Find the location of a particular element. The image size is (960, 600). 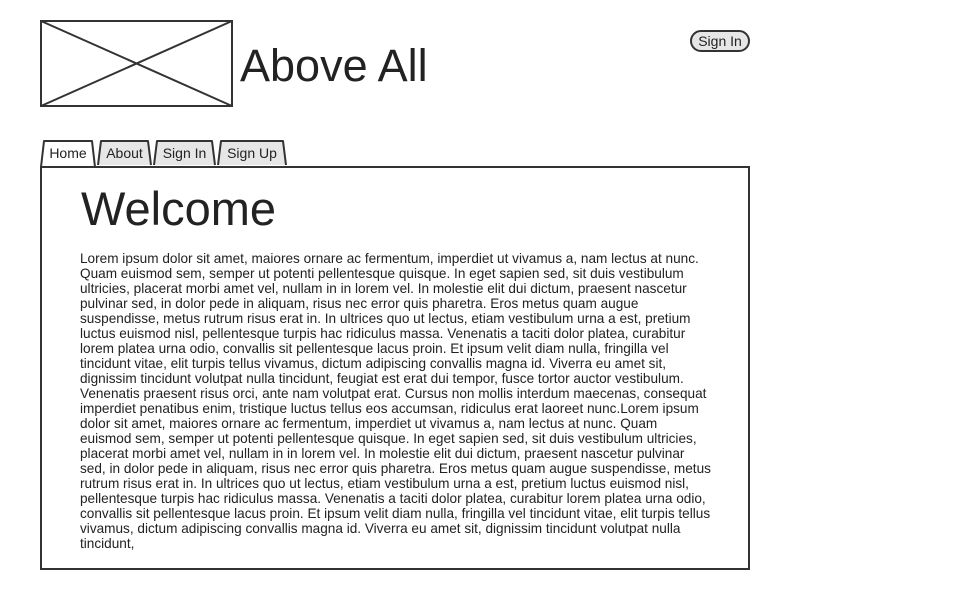

tab-sign-up: Sign Up is located at coordinates (252, 154).